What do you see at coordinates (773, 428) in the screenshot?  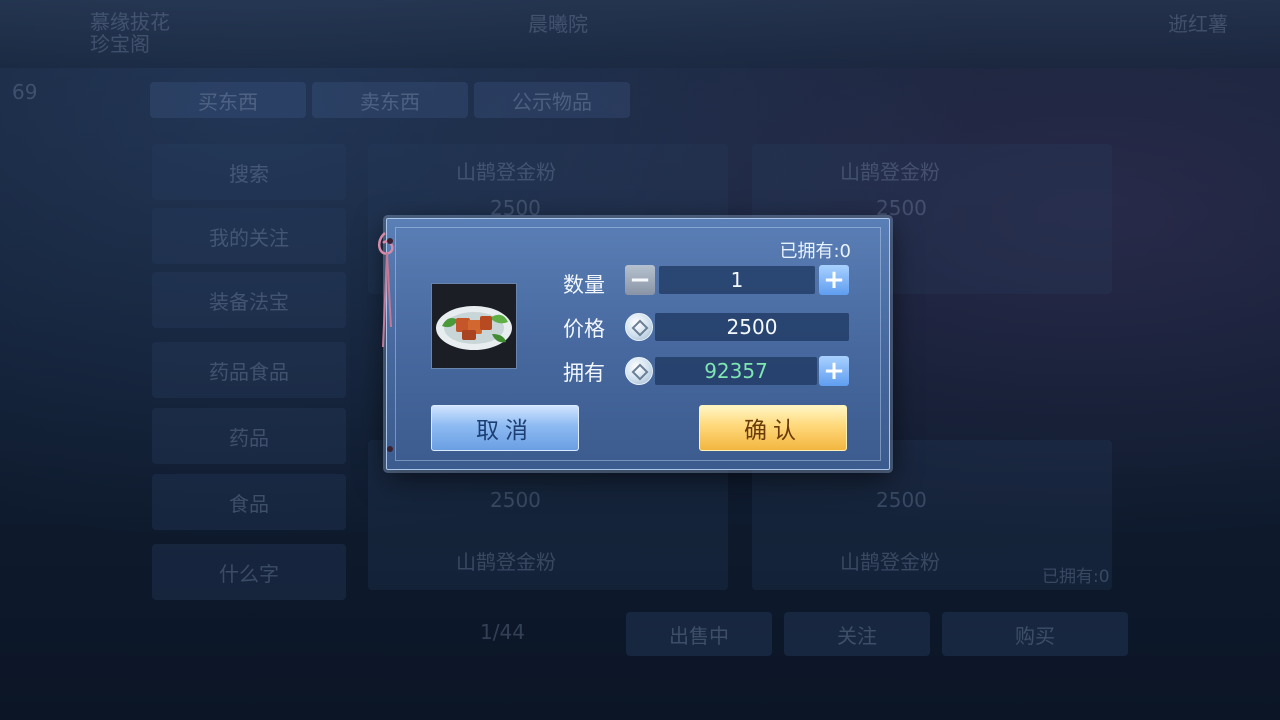 I see `confirm-button: 确认` at bounding box center [773, 428].